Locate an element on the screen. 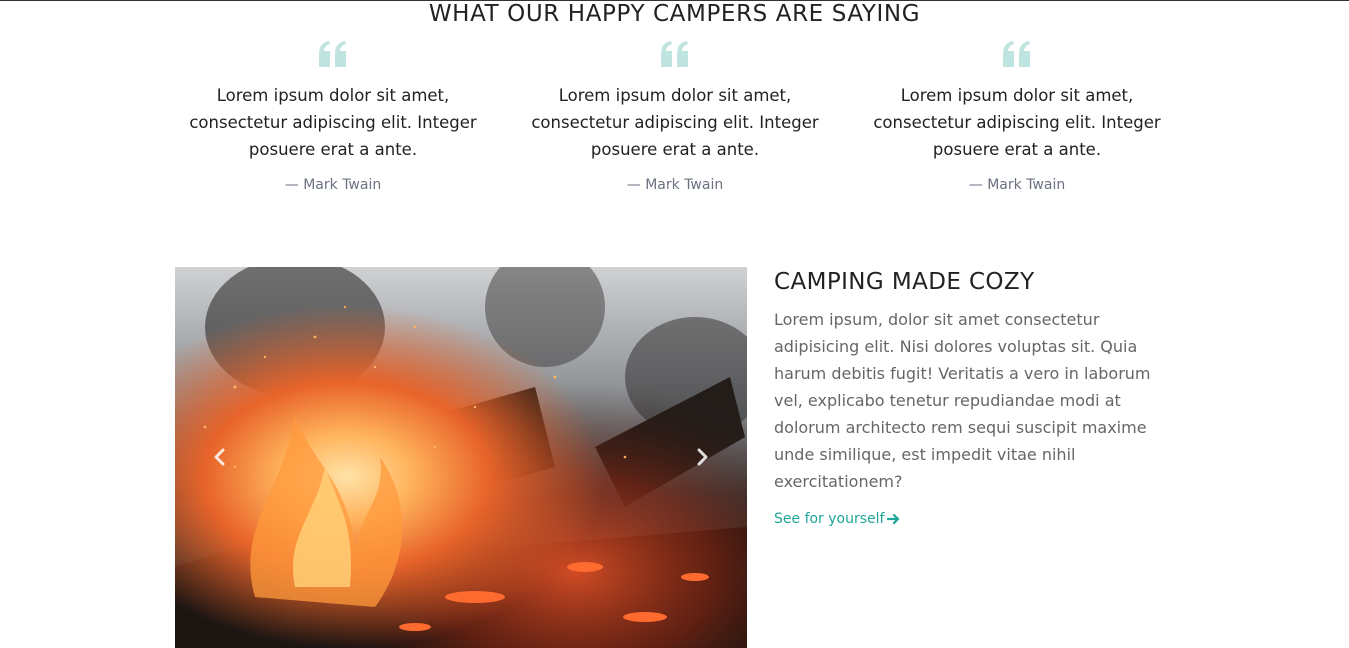 The width and height of the screenshot is (1349, 648). see-for-yourself-link: See for yourself is located at coordinates (837, 519).